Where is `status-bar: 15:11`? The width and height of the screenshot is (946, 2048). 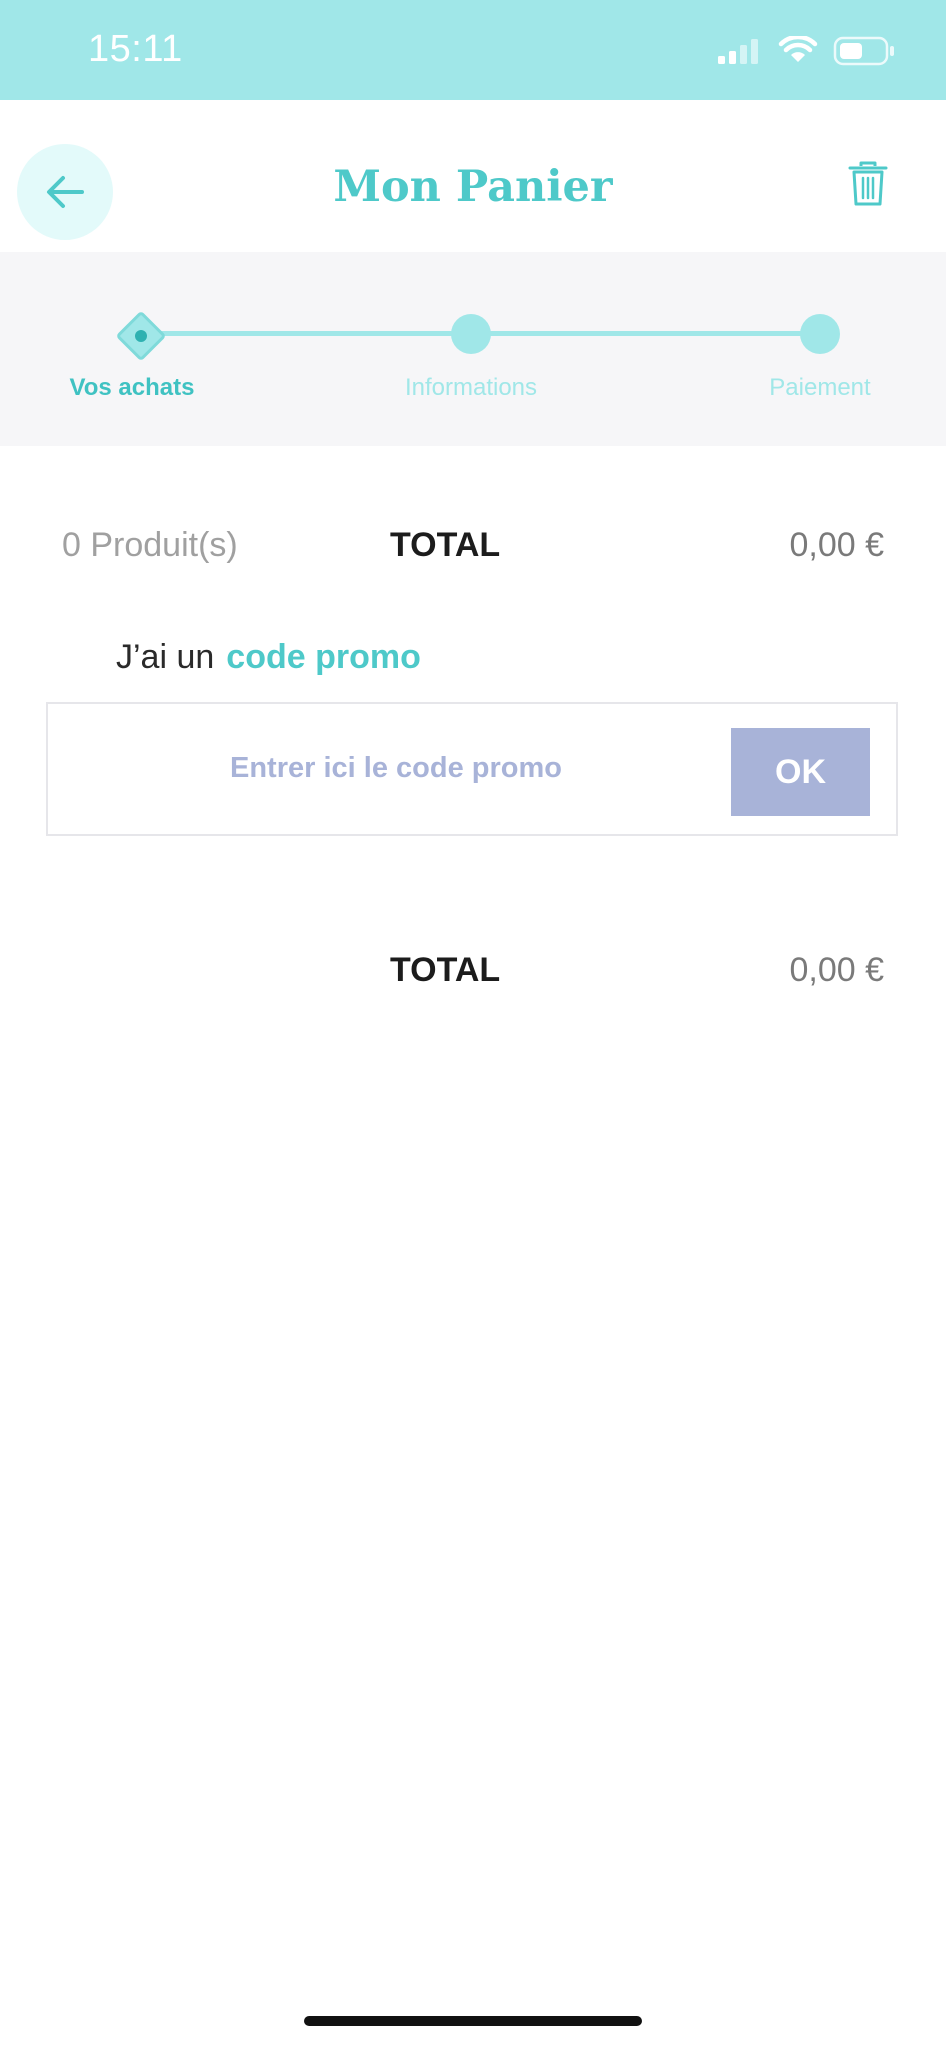 status-bar: 15:11 is located at coordinates (473, 50).